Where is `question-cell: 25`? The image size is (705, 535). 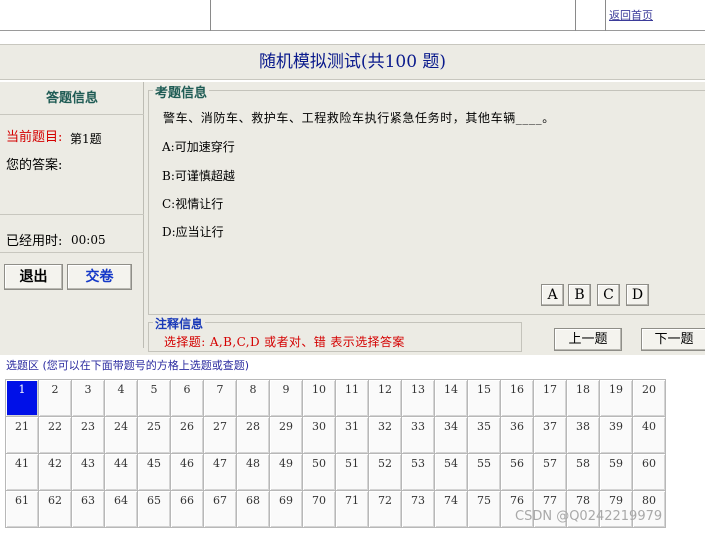 question-cell: 25 is located at coordinates (154, 435).